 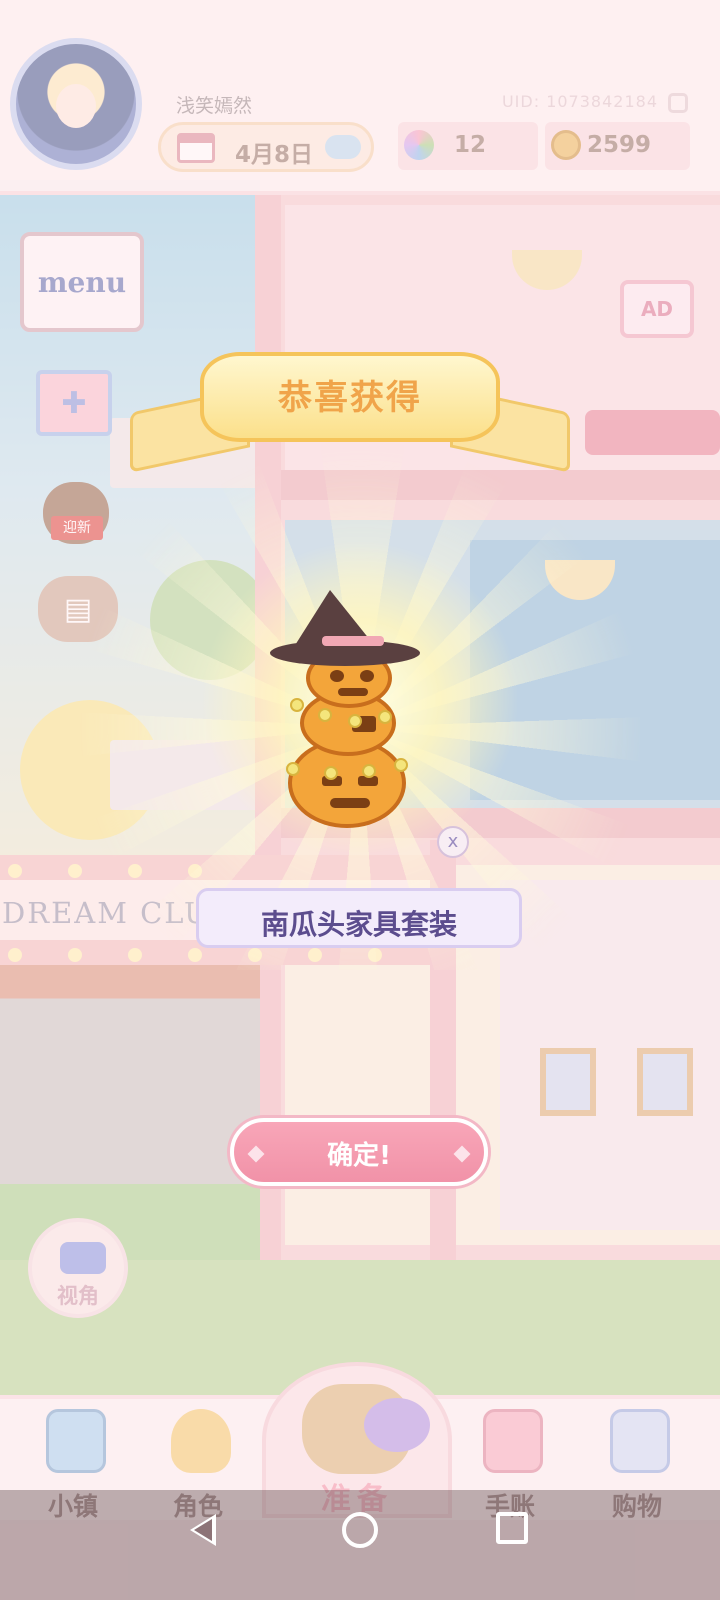 I want to click on item-name-plate: 南瓜头家具套装, so click(x=359, y=918).